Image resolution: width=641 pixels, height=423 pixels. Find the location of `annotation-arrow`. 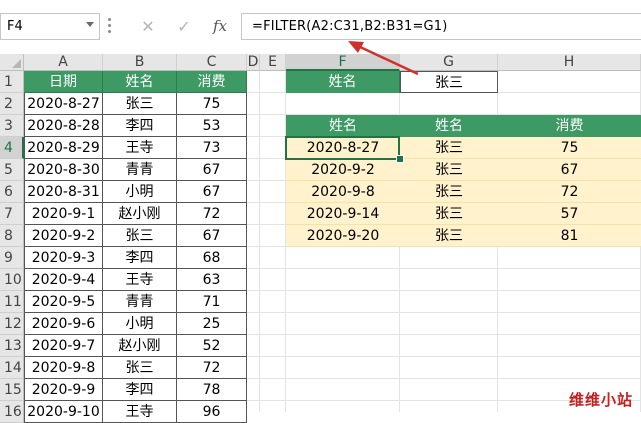

annotation-arrow is located at coordinates (383, 58).